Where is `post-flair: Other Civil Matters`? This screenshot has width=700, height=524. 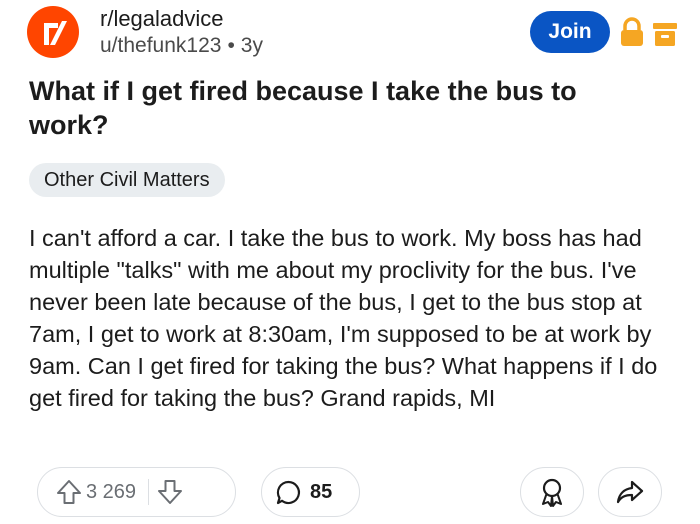 post-flair: Other Civil Matters is located at coordinates (127, 180).